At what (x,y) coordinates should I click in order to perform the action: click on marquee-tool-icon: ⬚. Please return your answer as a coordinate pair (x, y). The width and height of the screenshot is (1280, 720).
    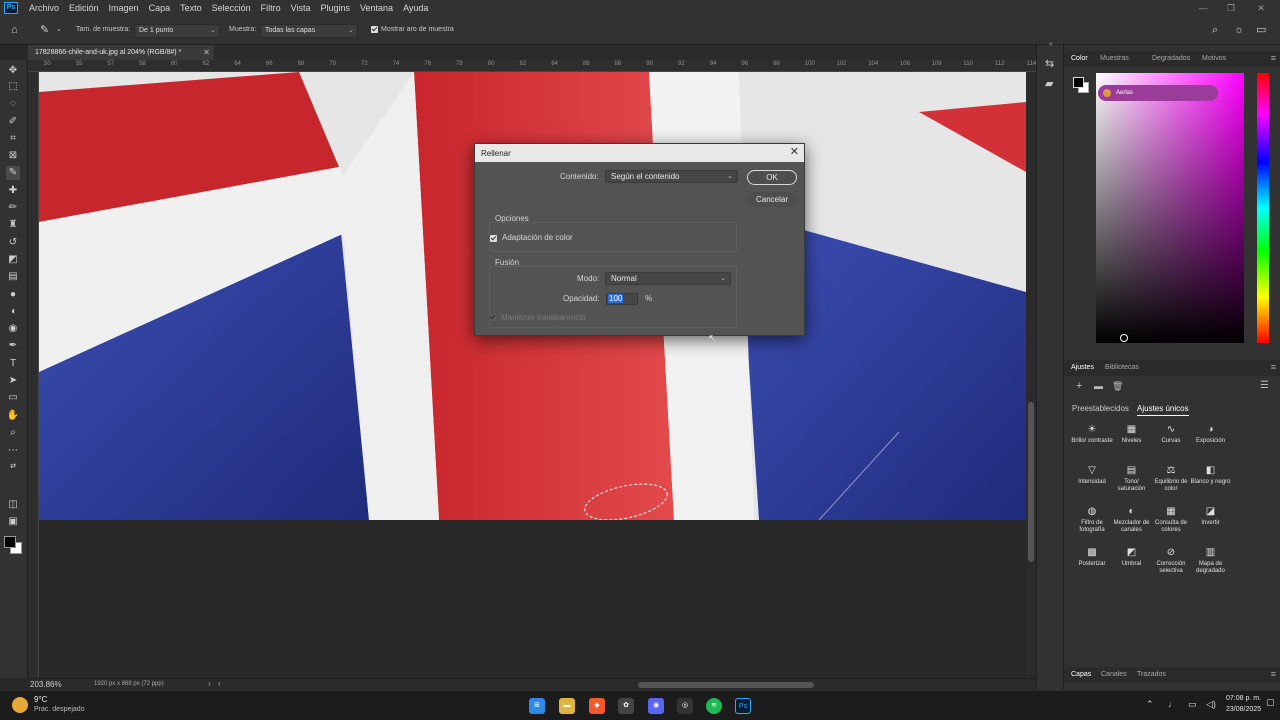
    Looking at the image, I should click on (13, 87).